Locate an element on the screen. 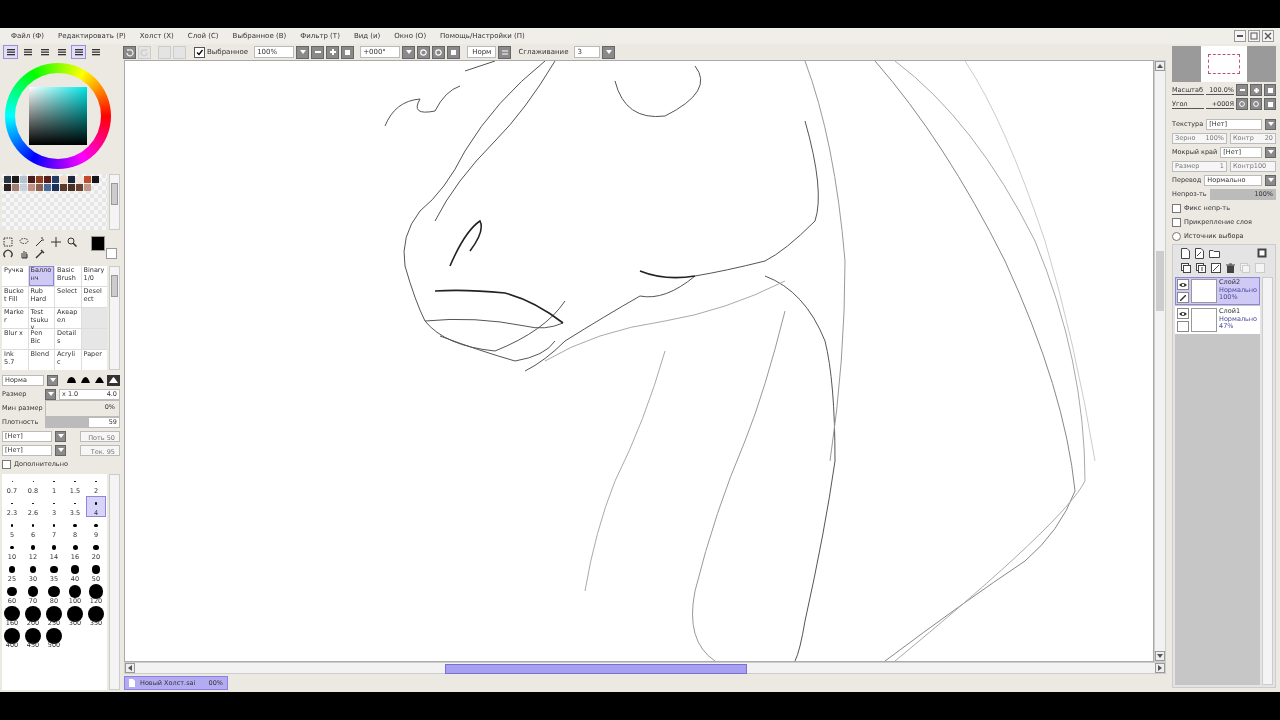 The image size is (1280, 720). minimize-button is located at coordinates (1240, 36).